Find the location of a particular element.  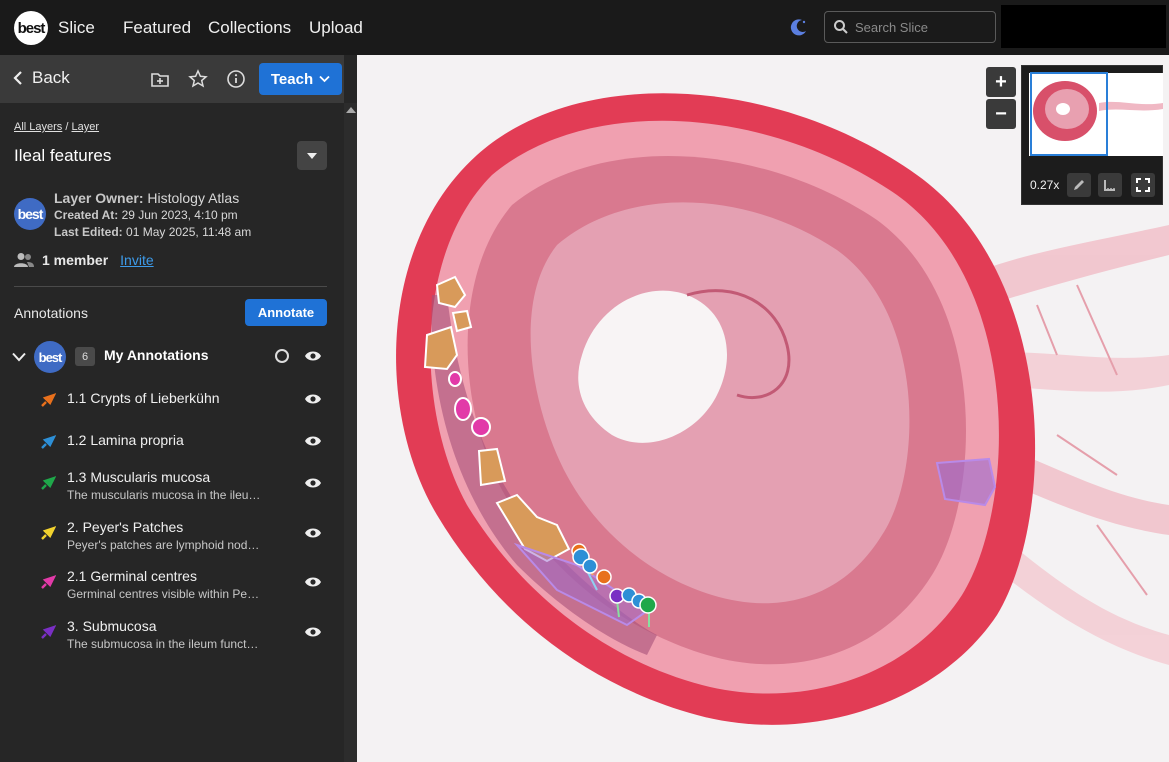

annotation-title: 1.3 Muscularis mucosa is located at coordinates (139, 477).